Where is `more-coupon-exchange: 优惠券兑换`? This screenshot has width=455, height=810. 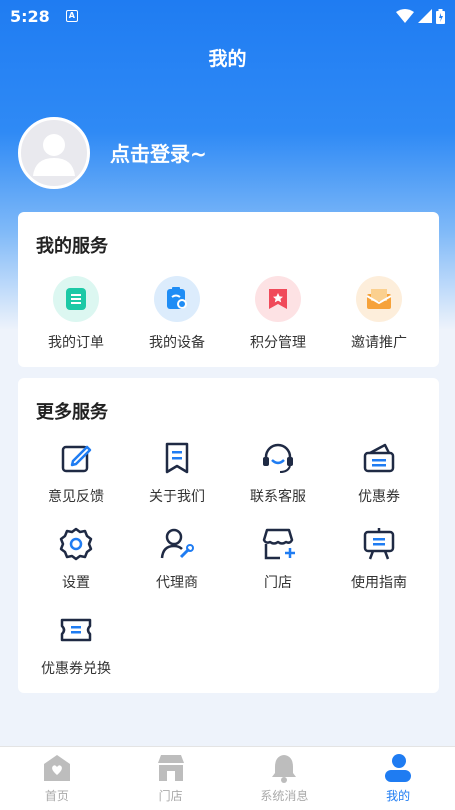 more-coupon-exchange: 优惠券兑换 is located at coordinates (76, 645).